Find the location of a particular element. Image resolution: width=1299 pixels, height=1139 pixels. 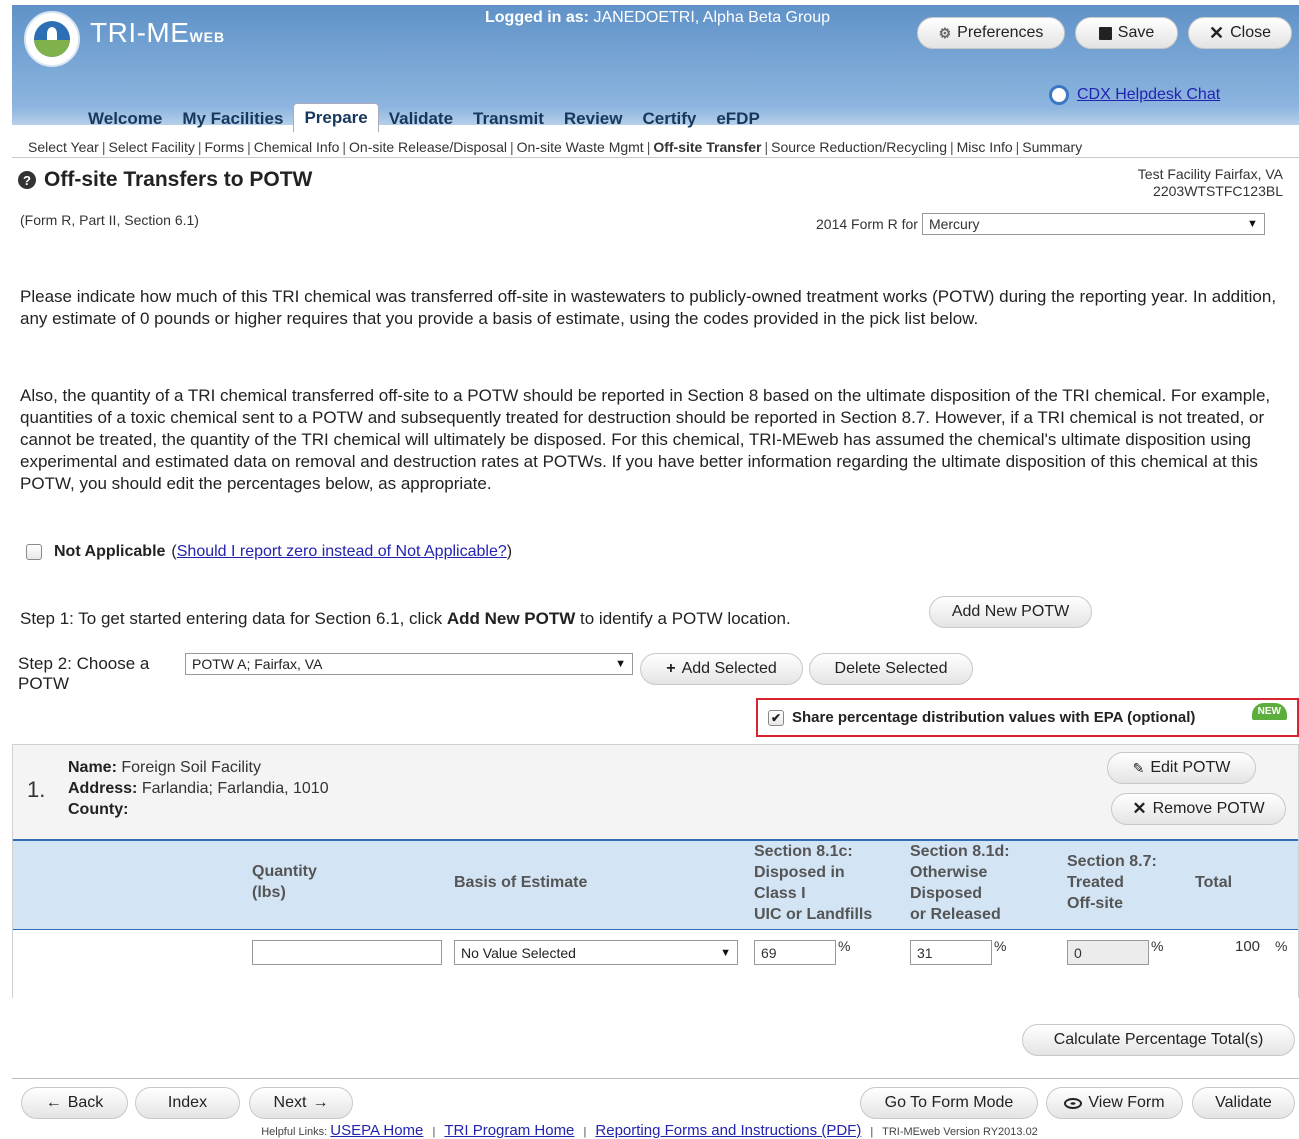

gear-icon: ⚙ is located at coordinates (945, 32).